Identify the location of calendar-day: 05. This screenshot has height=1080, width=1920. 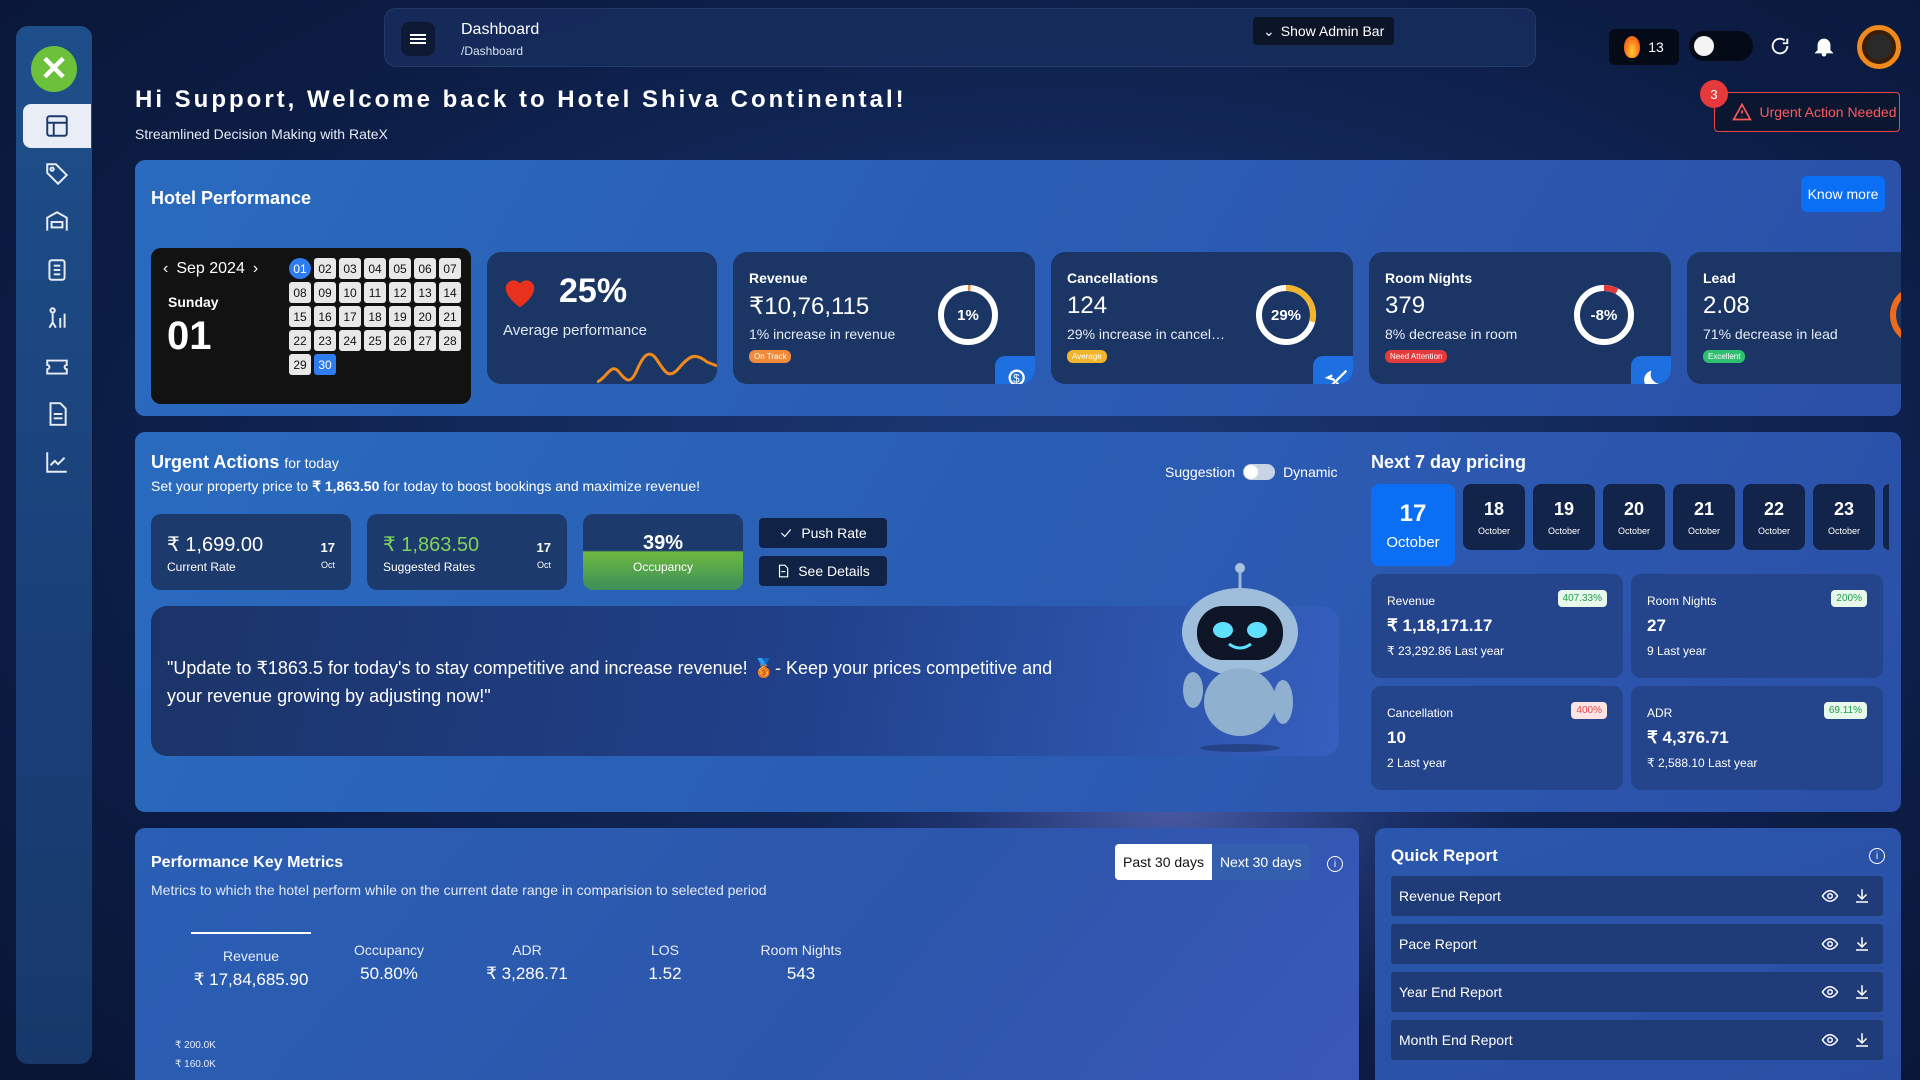
(400, 268).